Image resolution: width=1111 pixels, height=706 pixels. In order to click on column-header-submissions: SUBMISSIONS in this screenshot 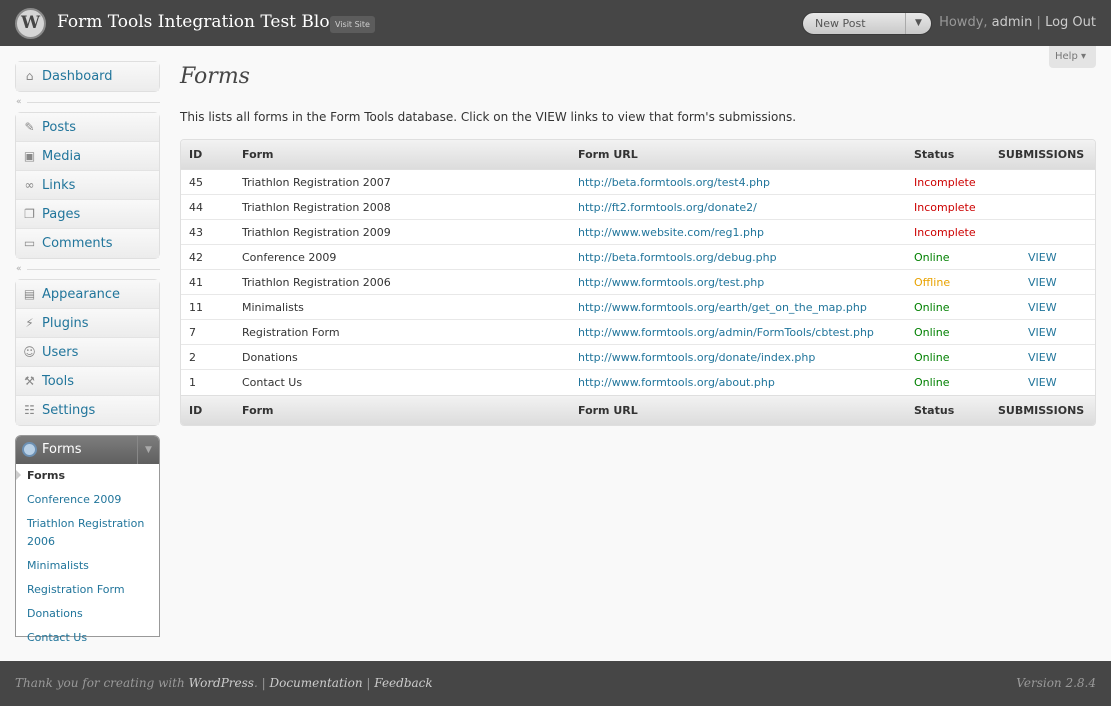, I will do `click(1041, 154)`.